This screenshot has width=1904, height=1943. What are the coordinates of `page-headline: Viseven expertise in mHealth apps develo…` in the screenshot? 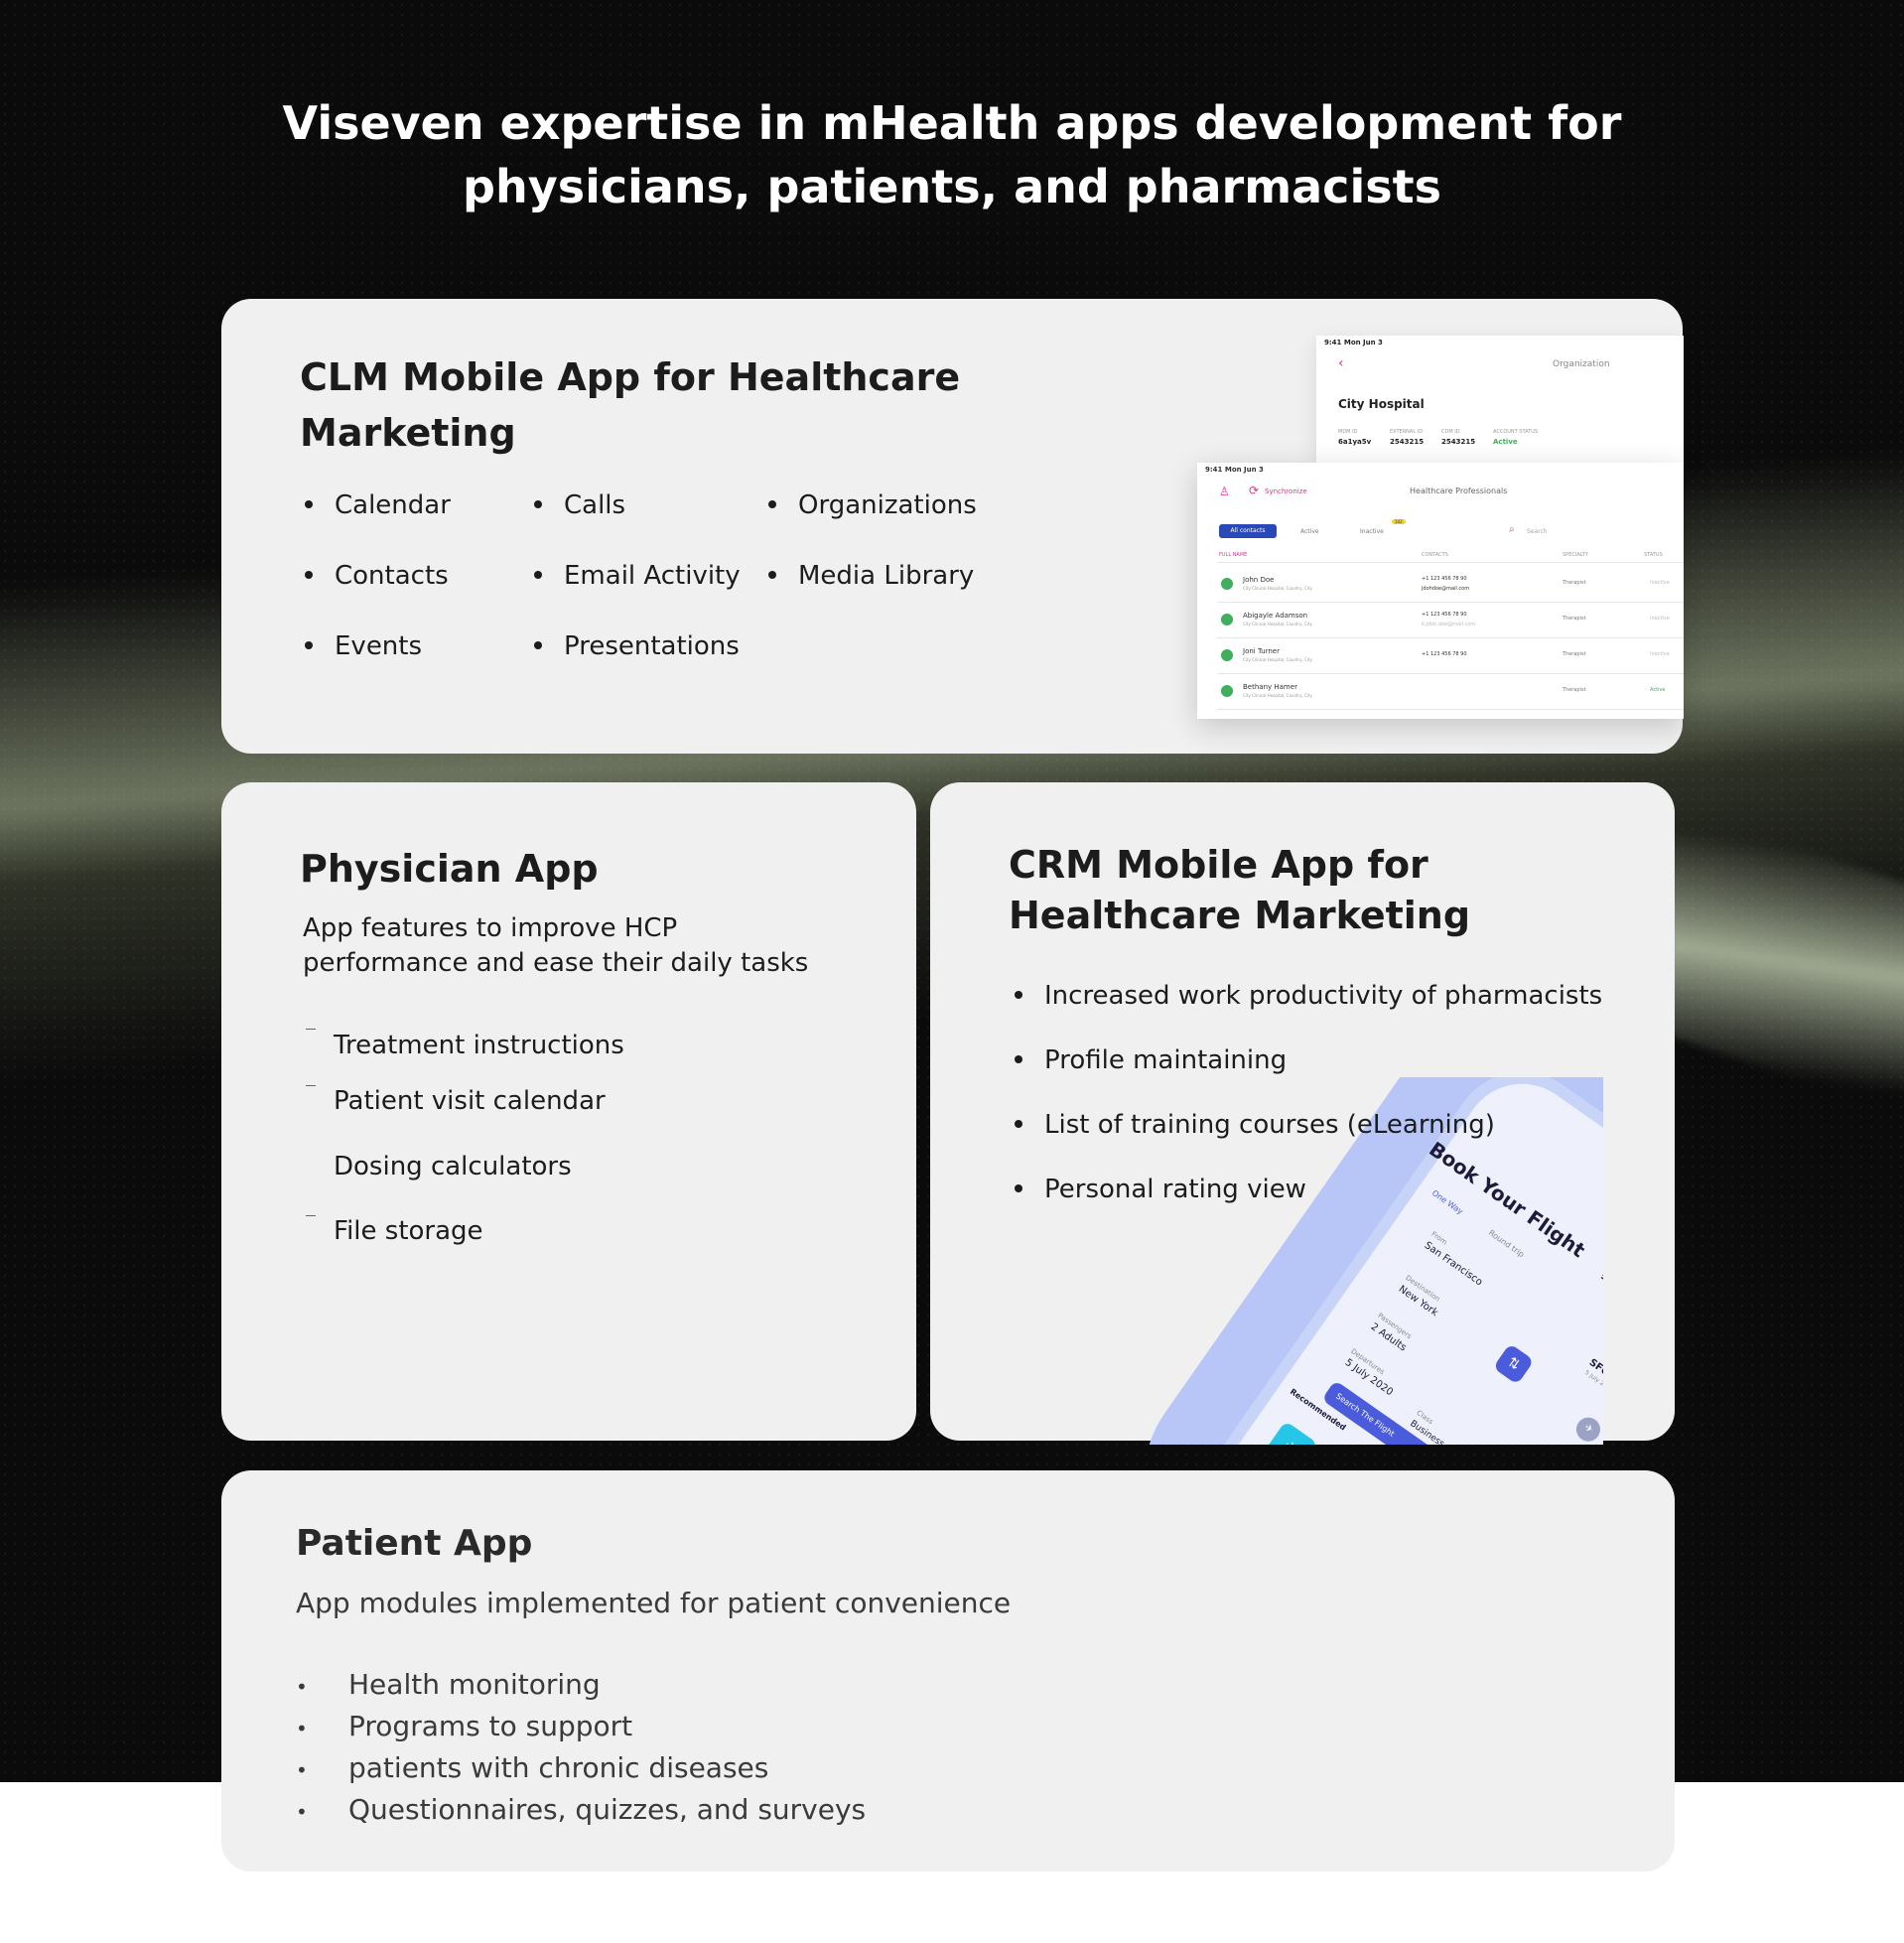 It's located at (952, 154).